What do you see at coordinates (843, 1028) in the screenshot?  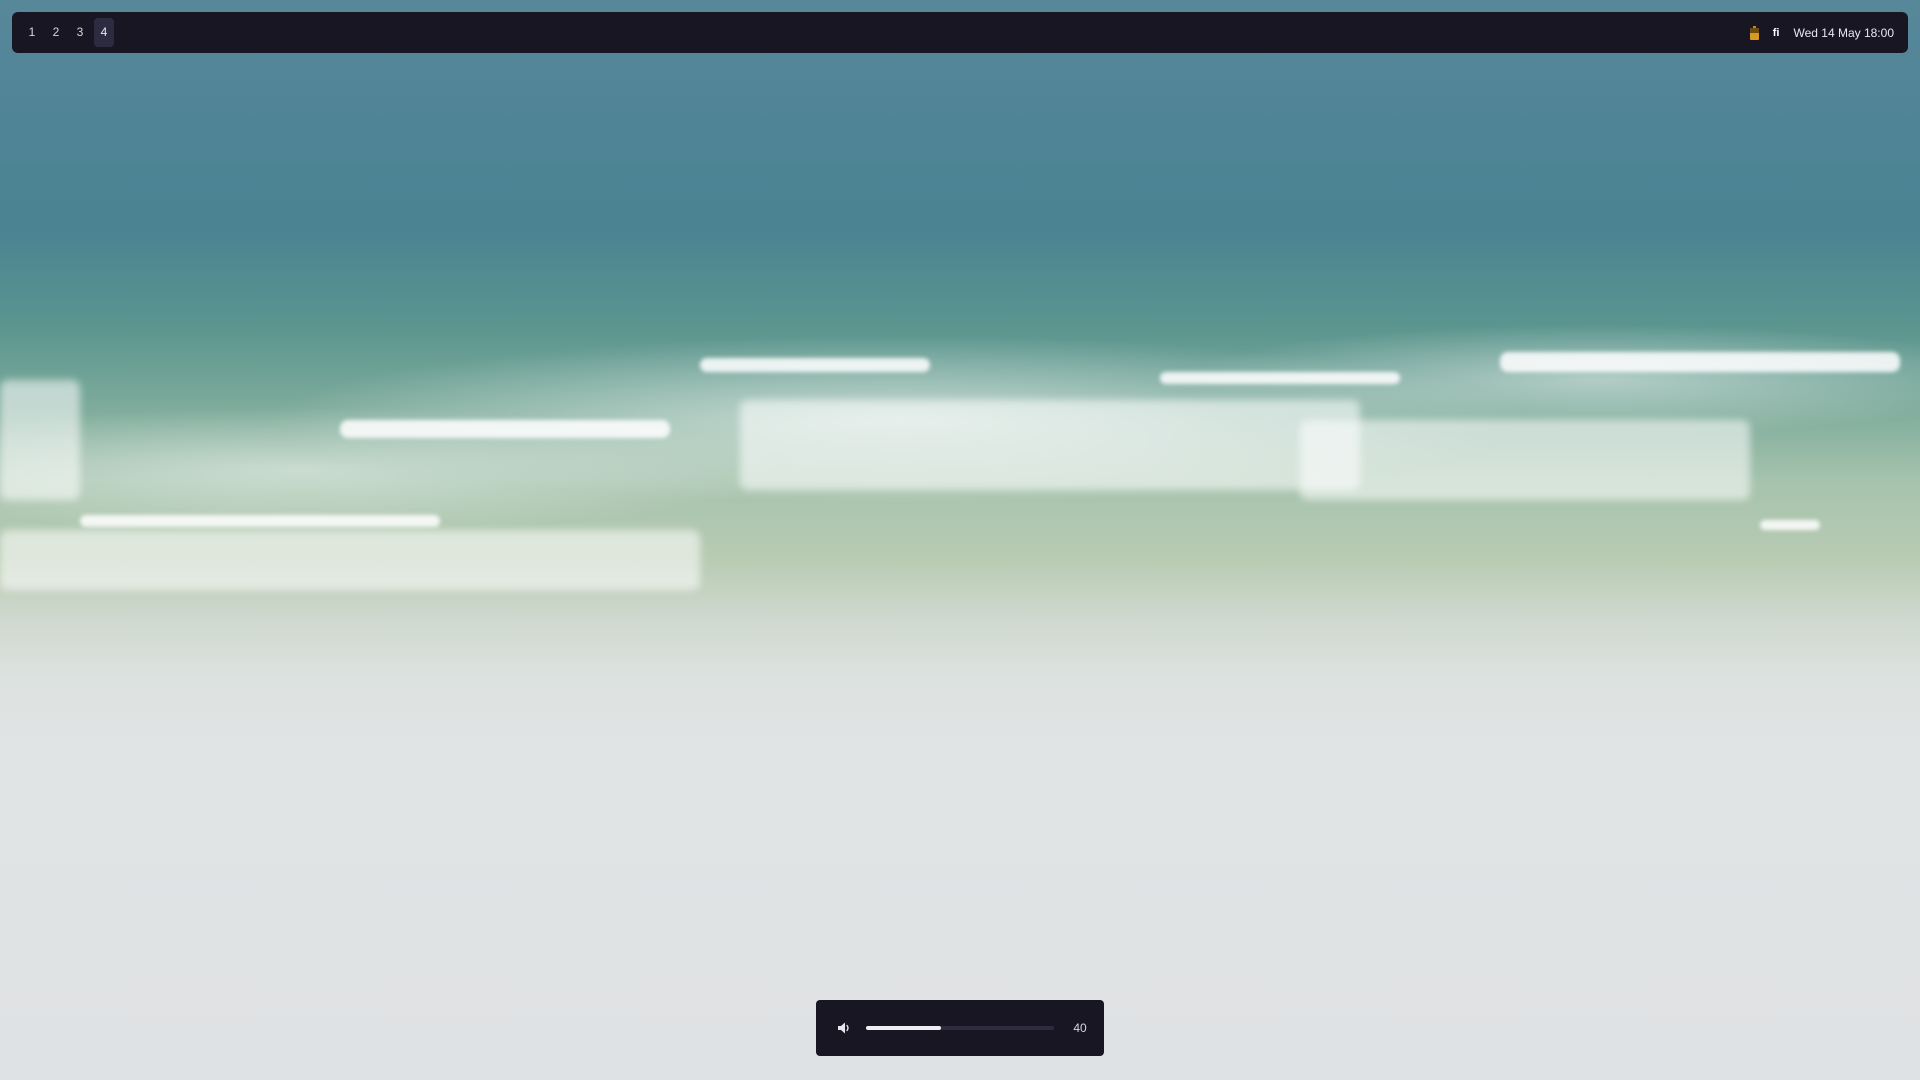 I see `speaker-icon` at bounding box center [843, 1028].